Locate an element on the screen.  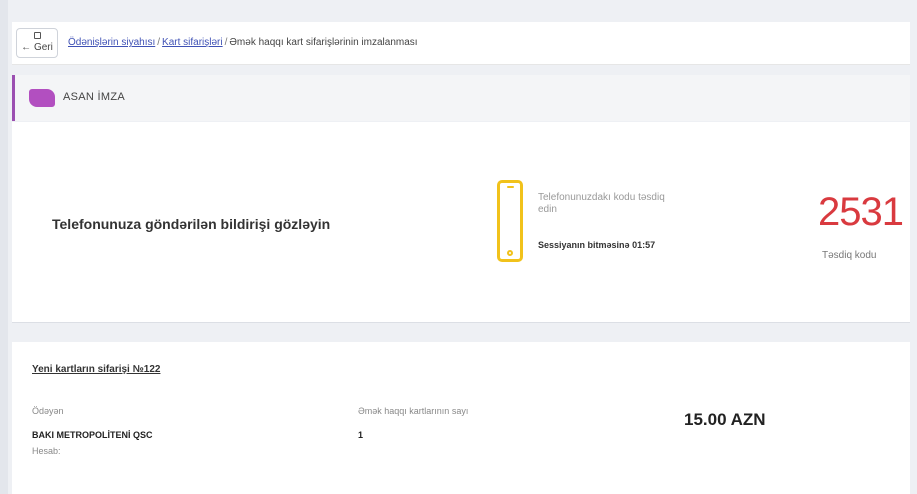
phone-icon is located at coordinates (510, 221).